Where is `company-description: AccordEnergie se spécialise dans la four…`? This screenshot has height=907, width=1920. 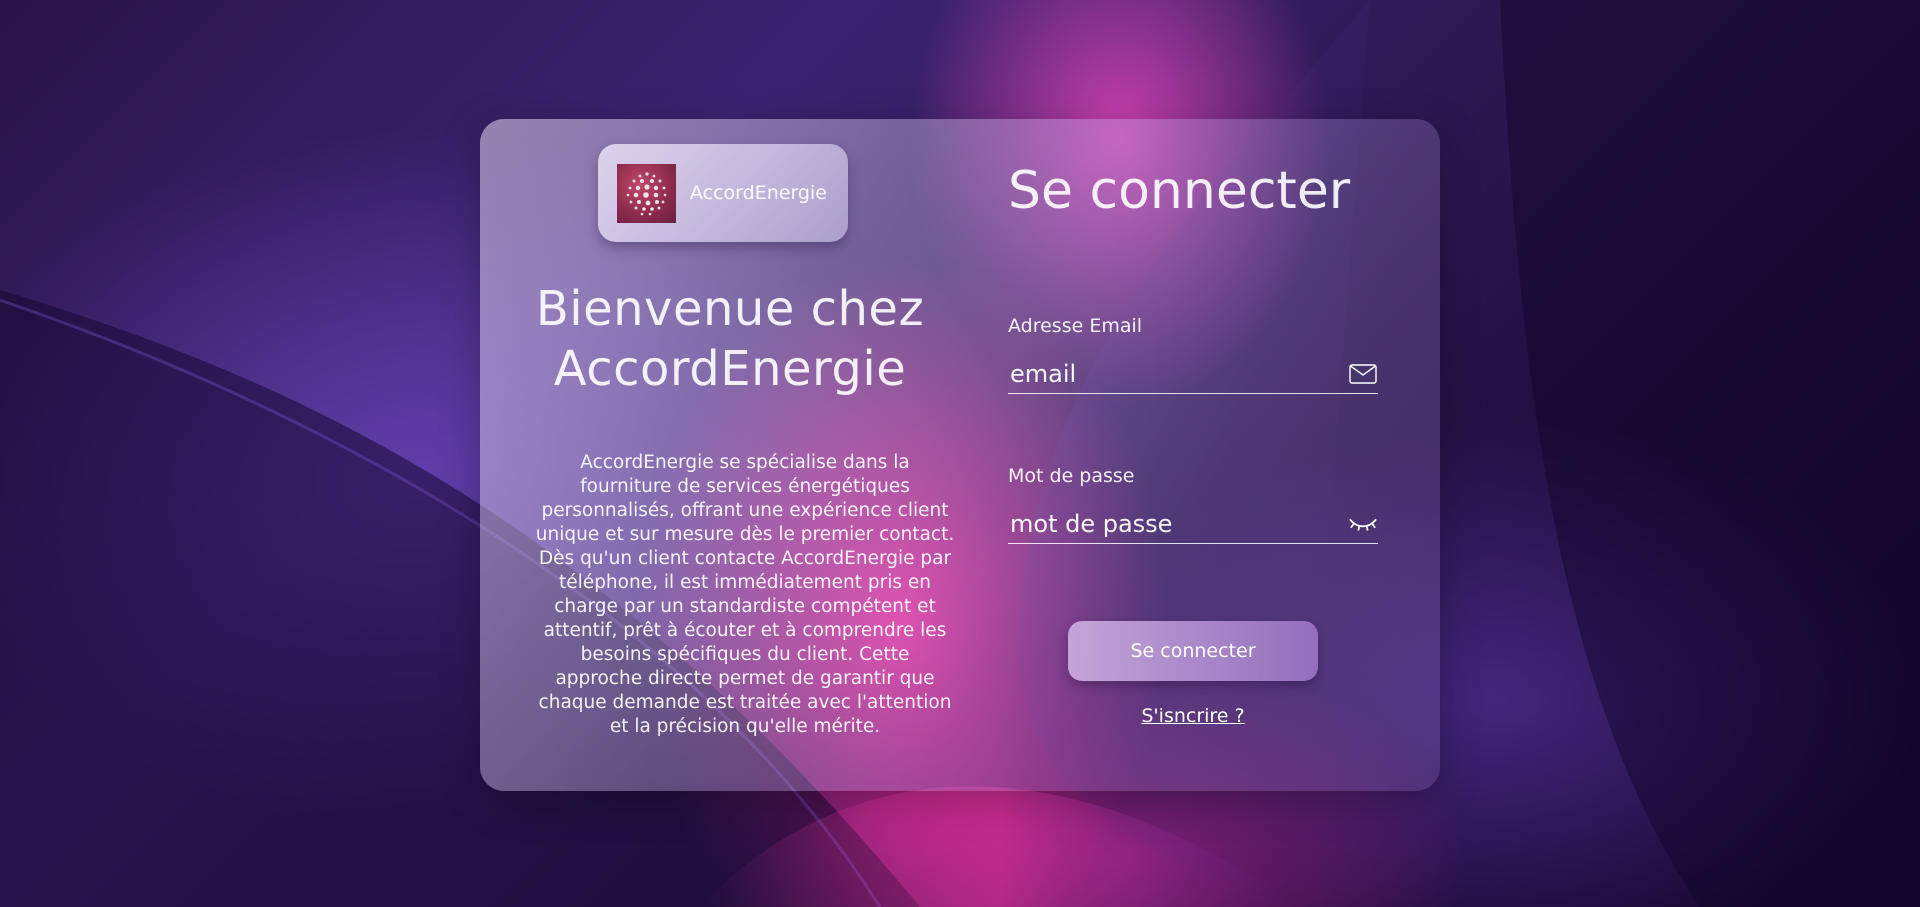
company-description: AccordEnergie se spécialise dans la four… is located at coordinates (745, 594).